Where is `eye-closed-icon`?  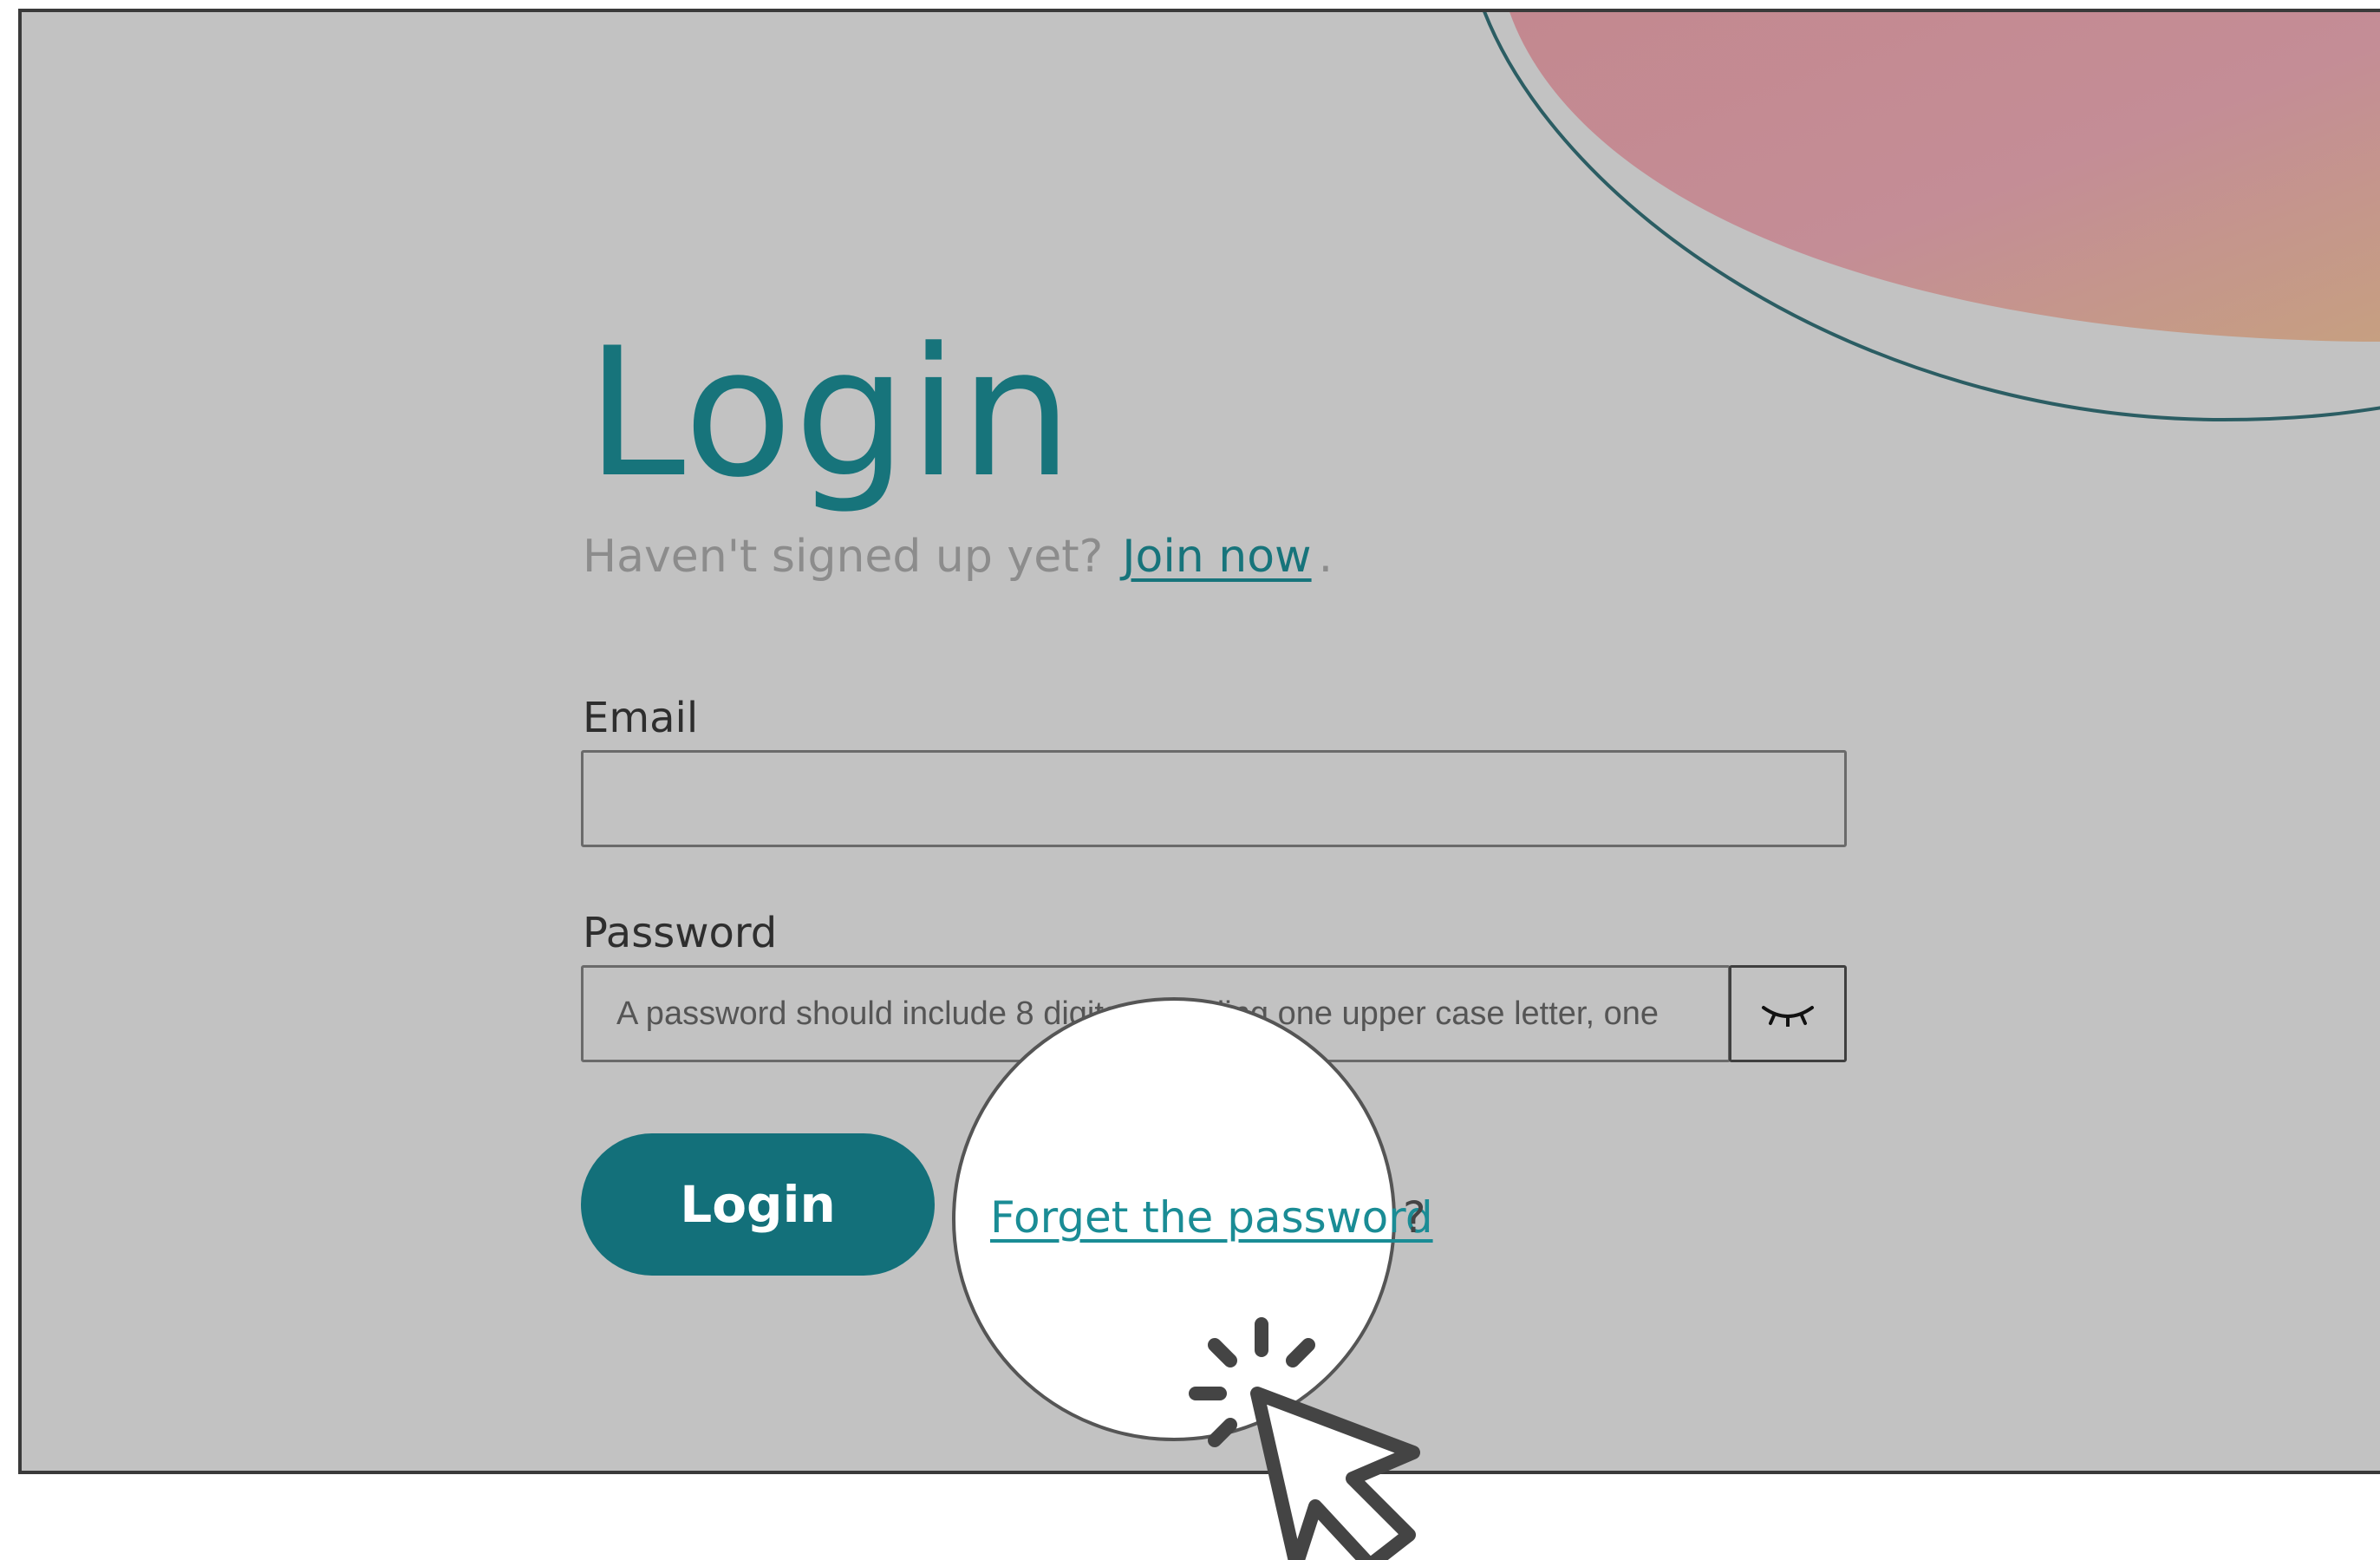 eye-closed-icon is located at coordinates (1788, 1016).